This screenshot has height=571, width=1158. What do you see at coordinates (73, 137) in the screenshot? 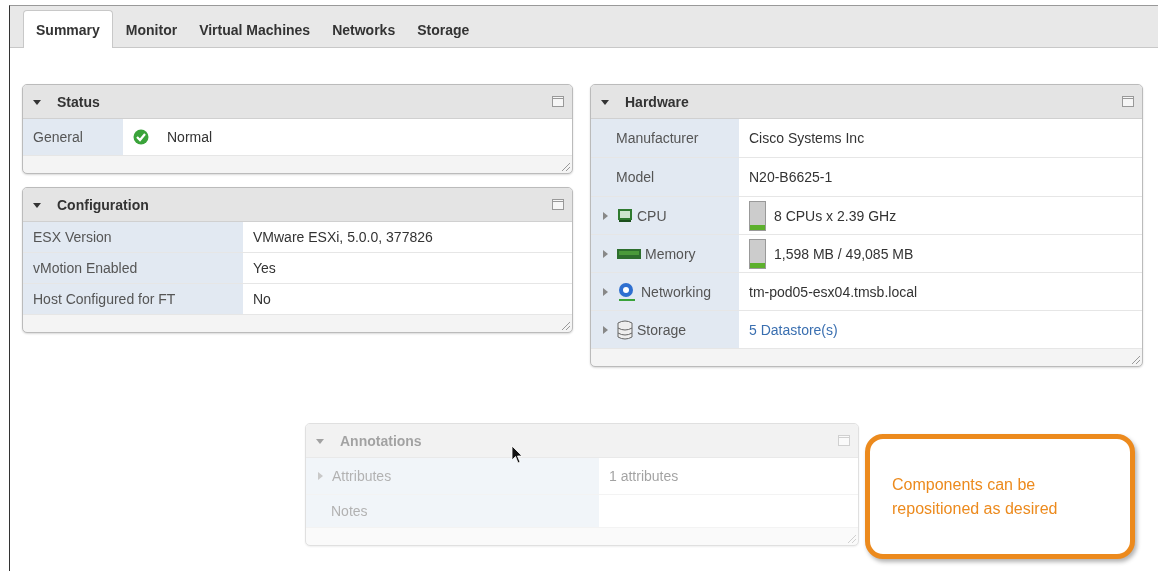
I see `property-label: General` at bounding box center [73, 137].